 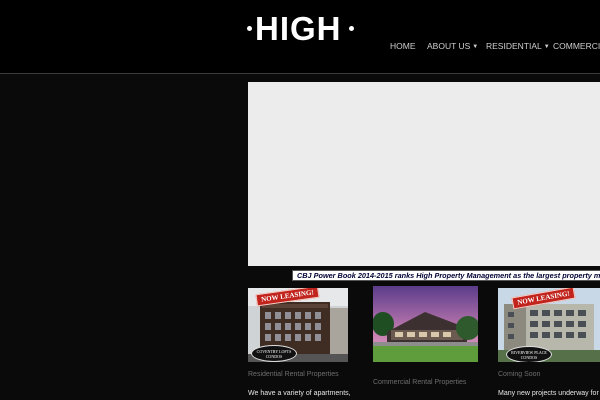 I want to click on card-coming-soon-caption: Coming Soon, so click(x=519, y=374).